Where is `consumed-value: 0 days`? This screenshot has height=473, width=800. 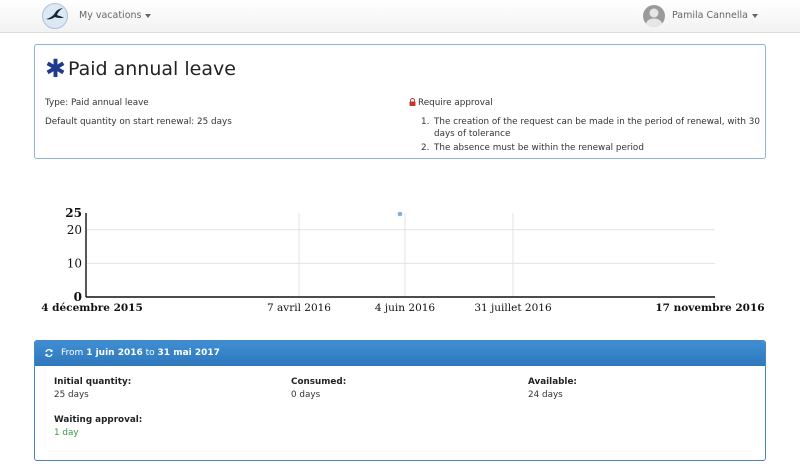
consumed-value: 0 days is located at coordinates (306, 395).